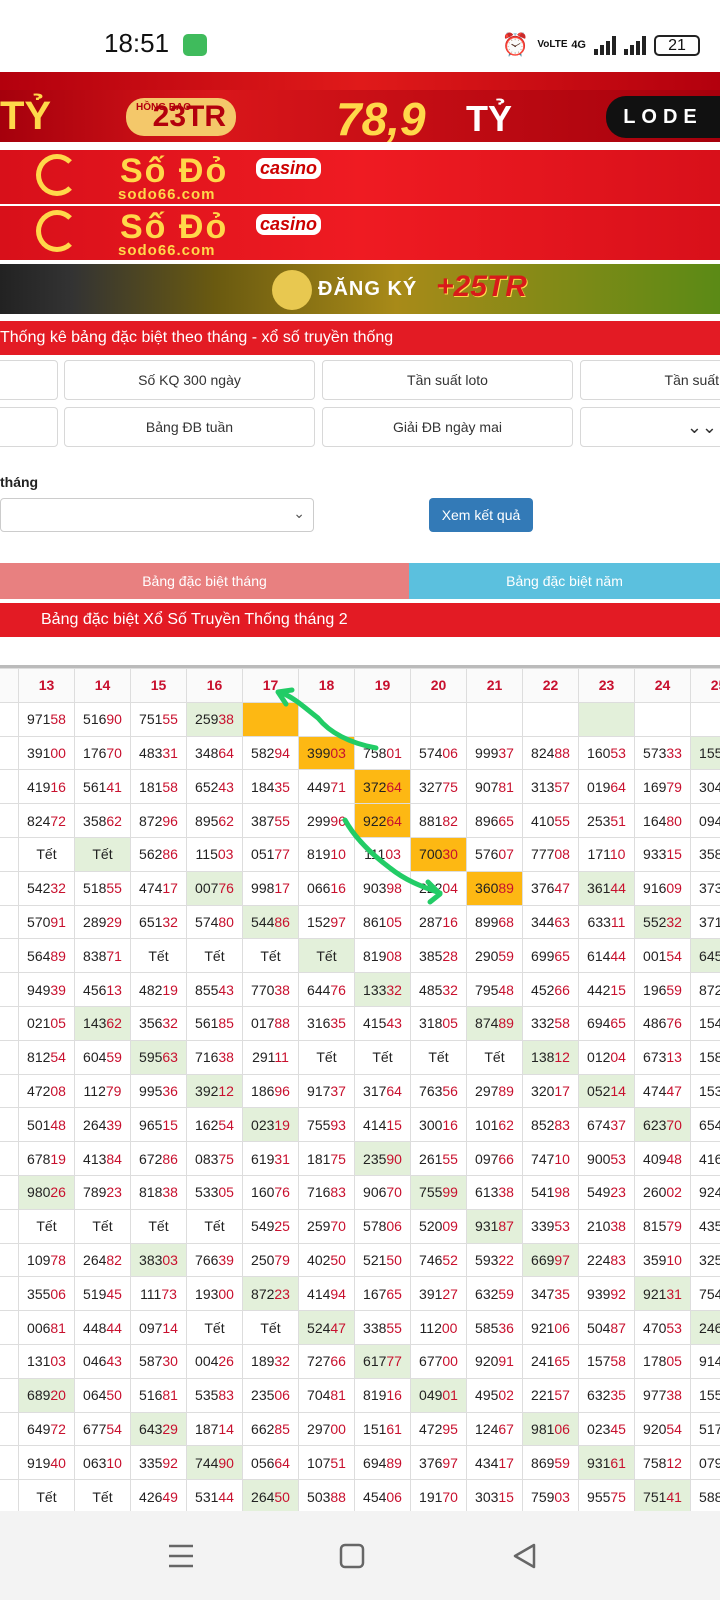 This screenshot has width=720, height=1600. What do you see at coordinates (709, 1226) in the screenshot?
I see `prefix-digits: 435` at bounding box center [709, 1226].